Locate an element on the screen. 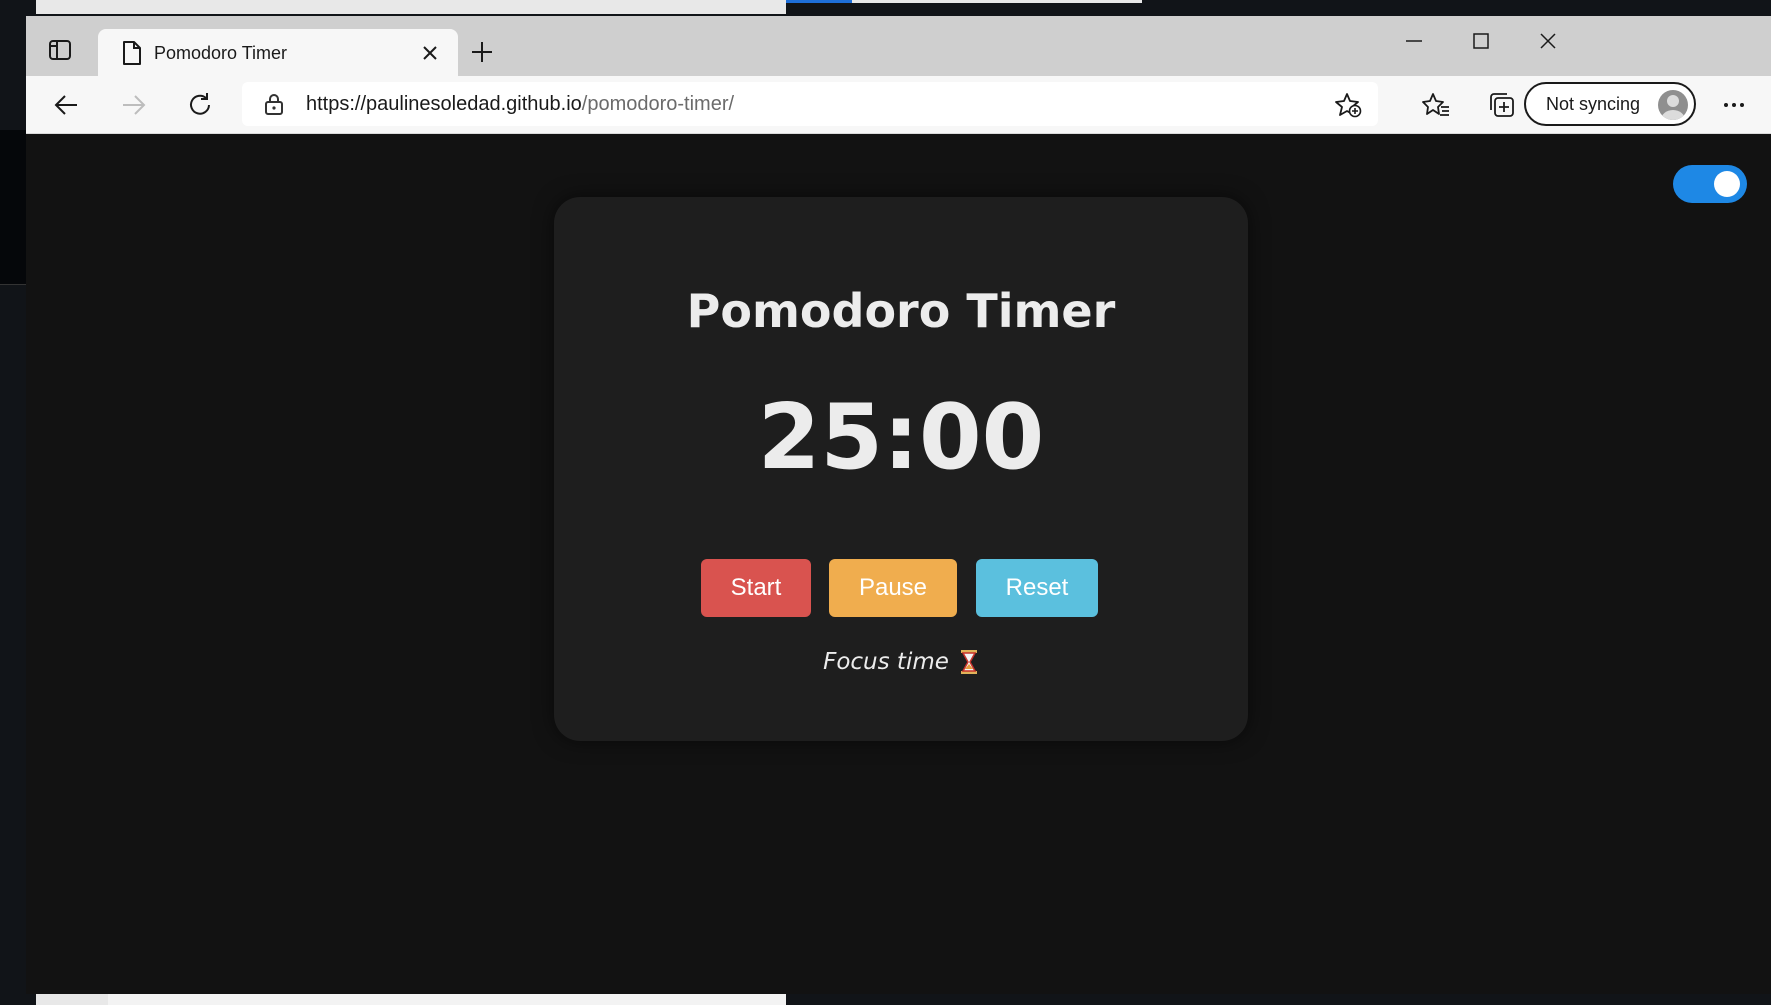 The width and height of the screenshot is (1771, 1005). page-icon is located at coordinates (132, 53).